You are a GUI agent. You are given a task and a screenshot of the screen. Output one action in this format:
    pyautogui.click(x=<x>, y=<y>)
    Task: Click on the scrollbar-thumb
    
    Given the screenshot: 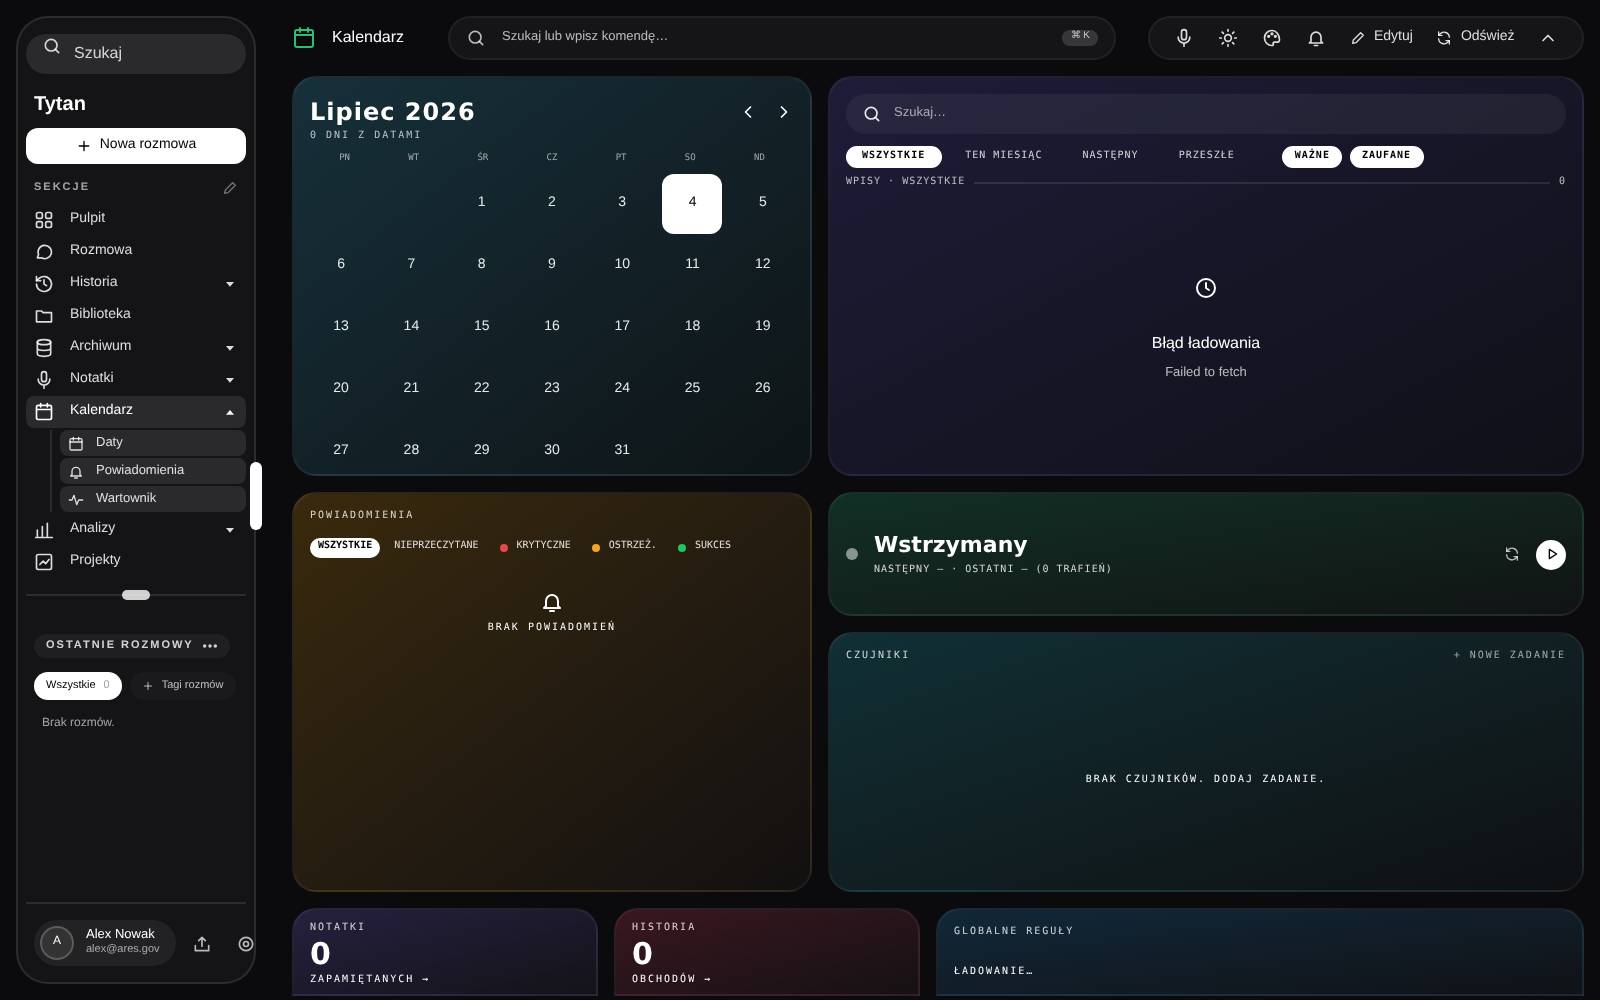 What is the action you would take?
    pyautogui.click(x=256, y=496)
    